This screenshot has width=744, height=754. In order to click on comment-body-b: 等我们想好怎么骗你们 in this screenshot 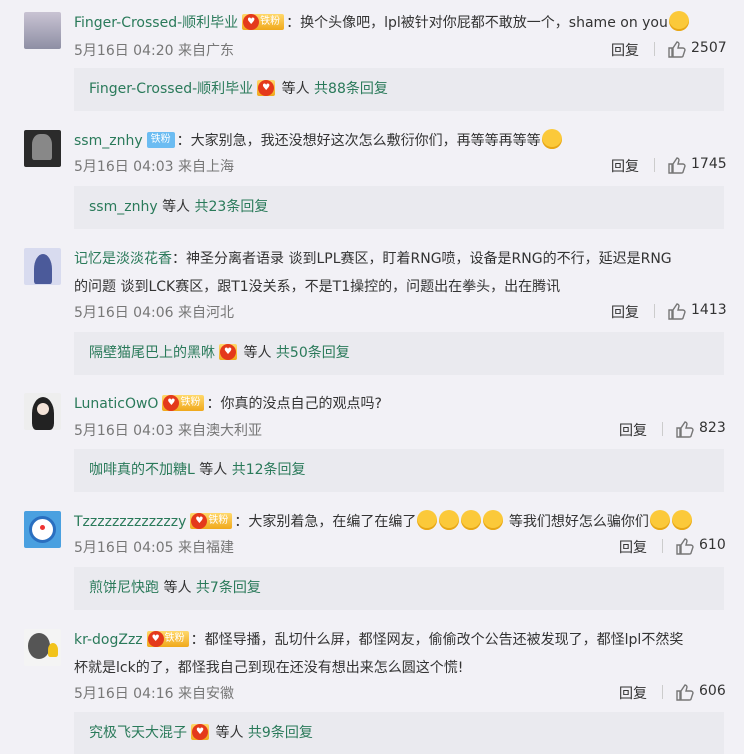, I will do `click(576, 522)`.